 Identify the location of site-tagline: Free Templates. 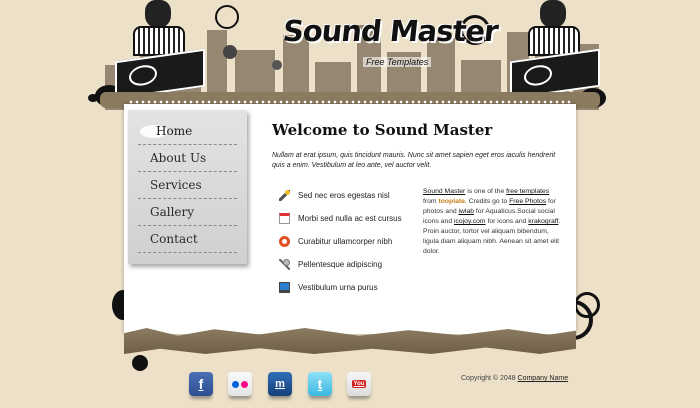
(397, 62).